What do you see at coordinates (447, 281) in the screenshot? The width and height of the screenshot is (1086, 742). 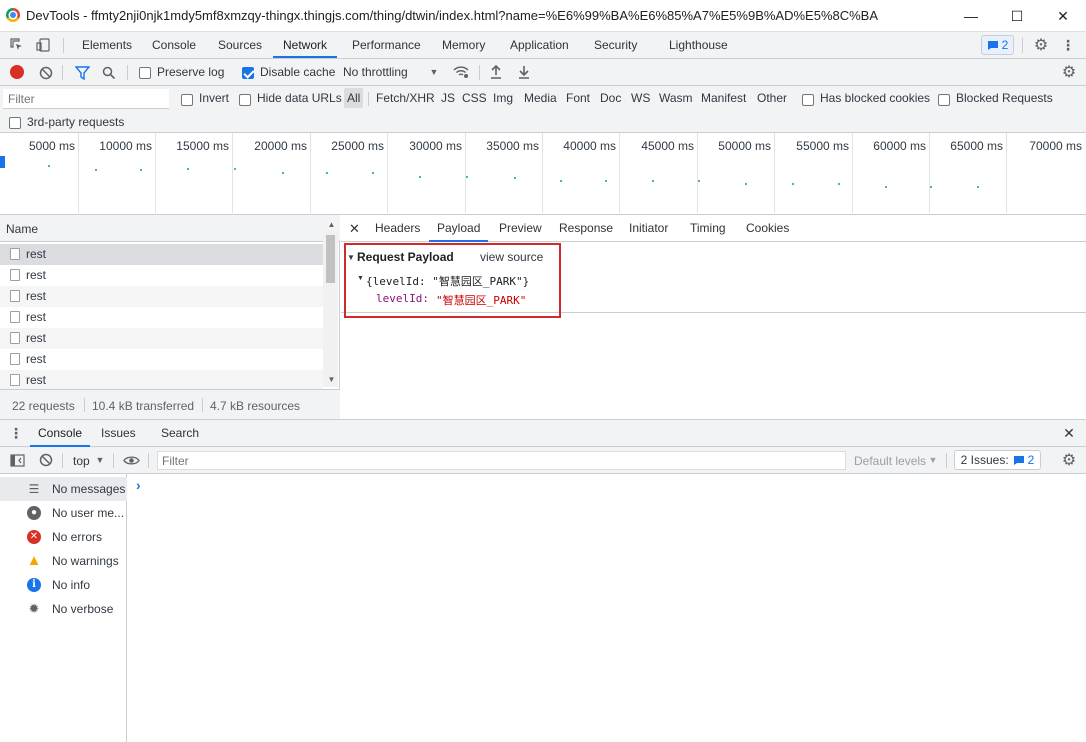 I see `payload-object-summary: {levelId: "智慧园区_PARK"}` at bounding box center [447, 281].